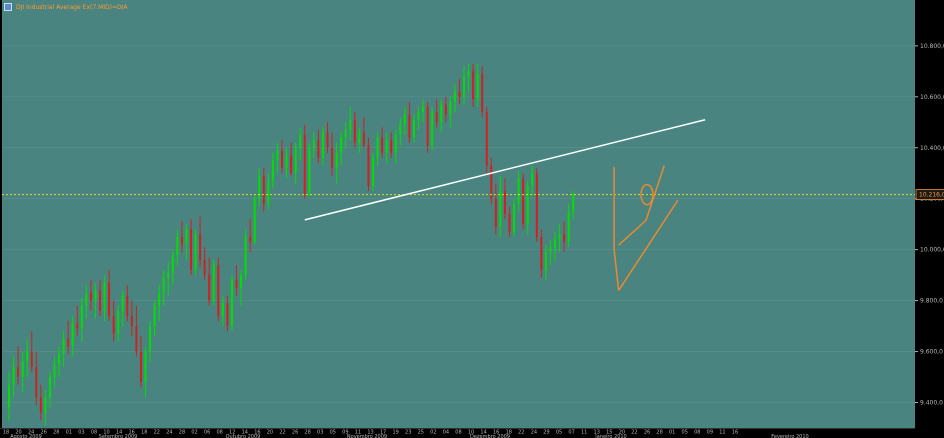  What do you see at coordinates (931, 403) in the screenshot?
I see `y-tick-label: 9.400,0` at bounding box center [931, 403].